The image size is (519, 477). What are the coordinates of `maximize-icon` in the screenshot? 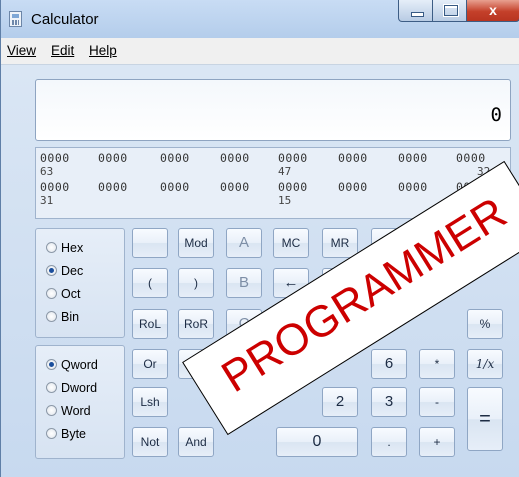 It's located at (451, 10).